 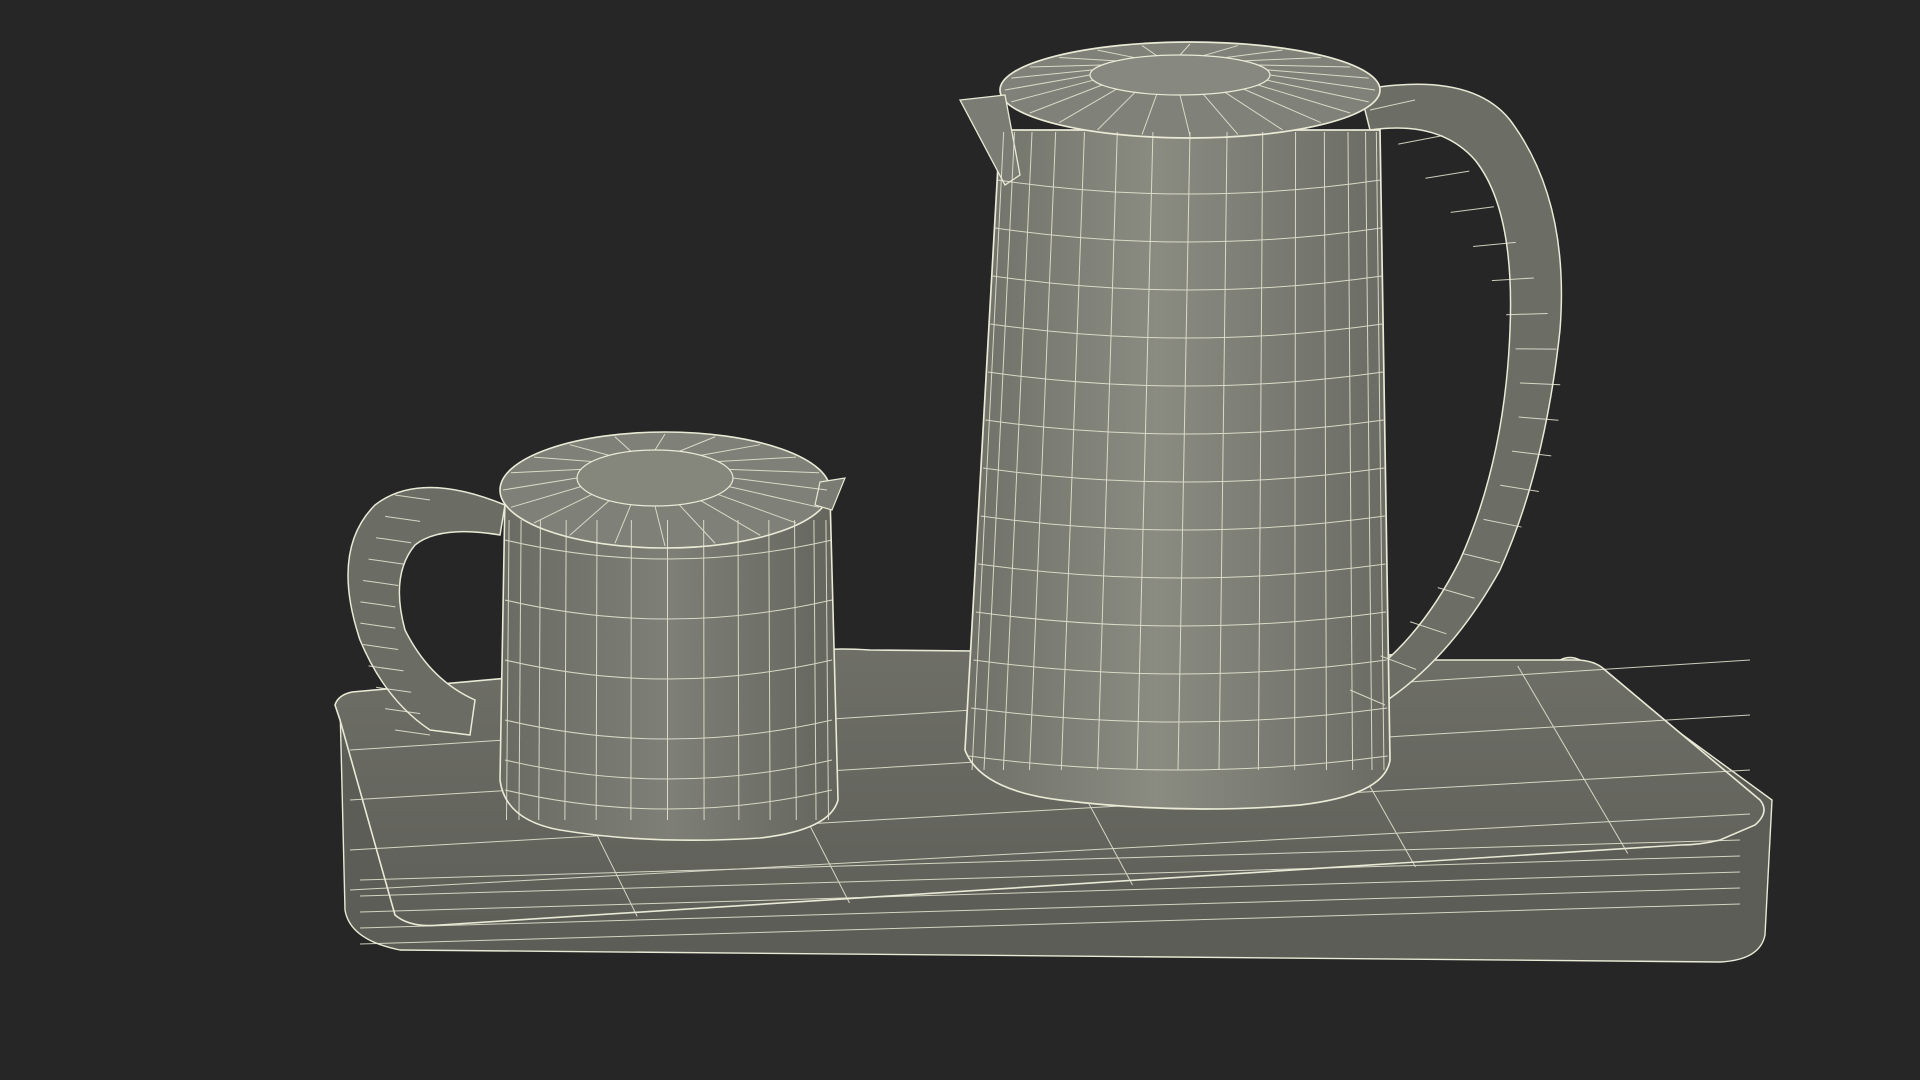 What do you see at coordinates (830, 494) in the screenshot?
I see `teapot-spout` at bounding box center [830, 494].